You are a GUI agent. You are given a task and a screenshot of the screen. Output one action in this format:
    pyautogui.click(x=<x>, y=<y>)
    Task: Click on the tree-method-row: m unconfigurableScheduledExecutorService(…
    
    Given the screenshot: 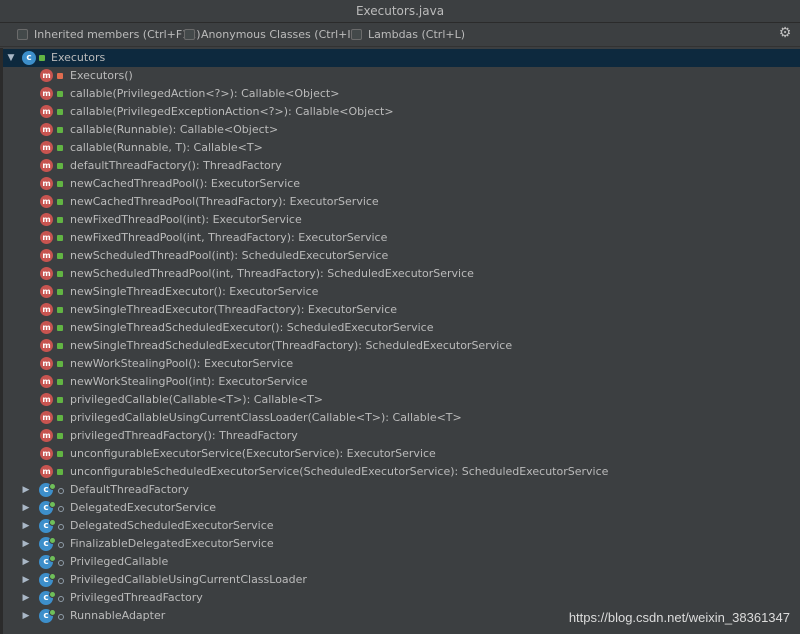 What is the action you would take?
    pyautogui.click(x=401, y=472)
    